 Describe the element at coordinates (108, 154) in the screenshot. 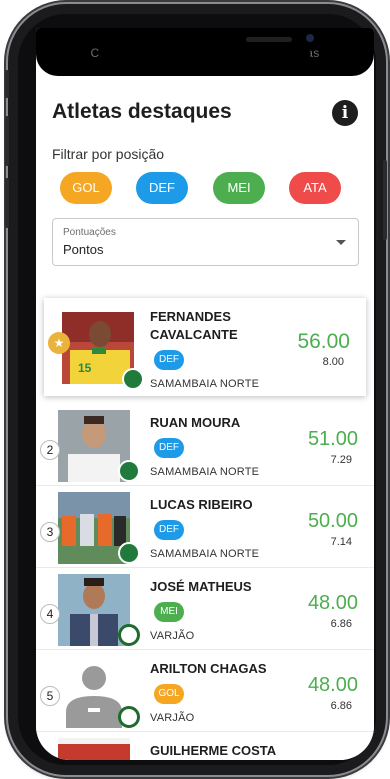

I see `filter-label: Filtrar por posição` at that location.